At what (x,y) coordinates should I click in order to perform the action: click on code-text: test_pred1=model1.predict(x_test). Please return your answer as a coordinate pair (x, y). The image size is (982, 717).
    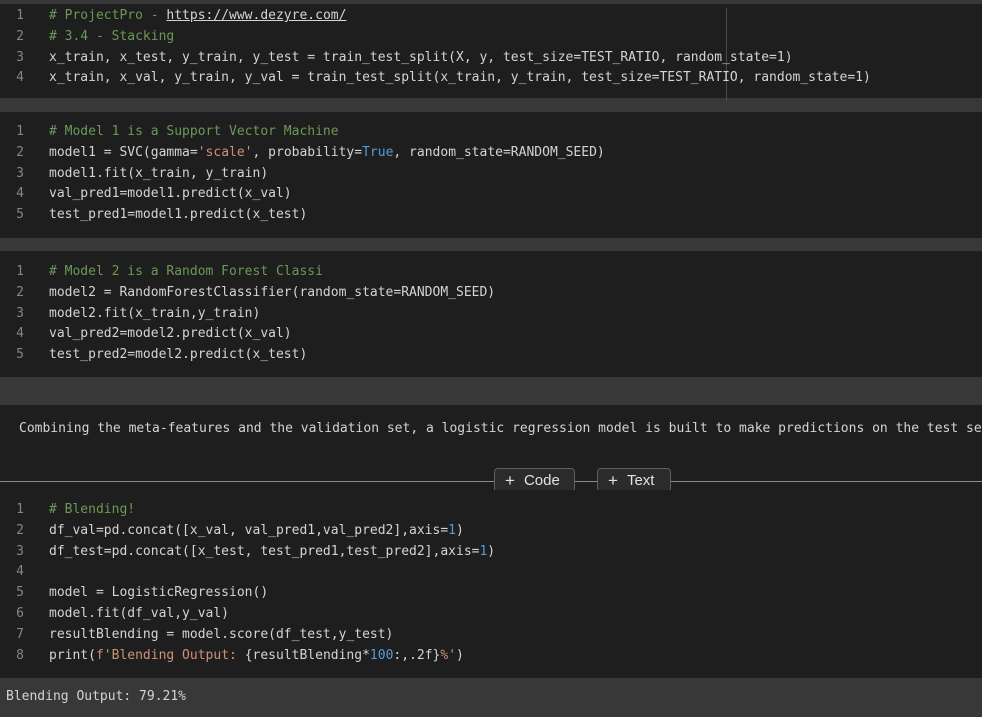
    Looking at the image, I should click on (178, 215).